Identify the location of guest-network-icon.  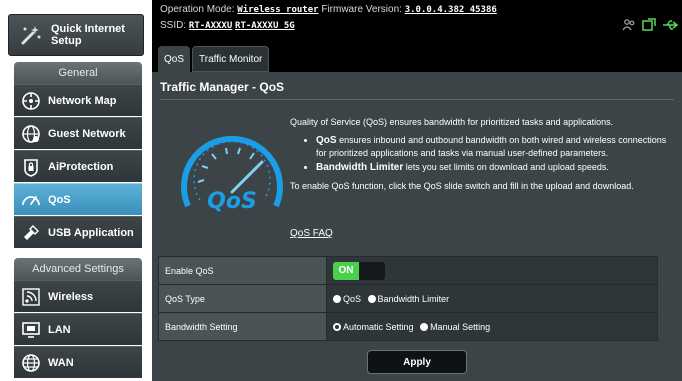
(31, 134).